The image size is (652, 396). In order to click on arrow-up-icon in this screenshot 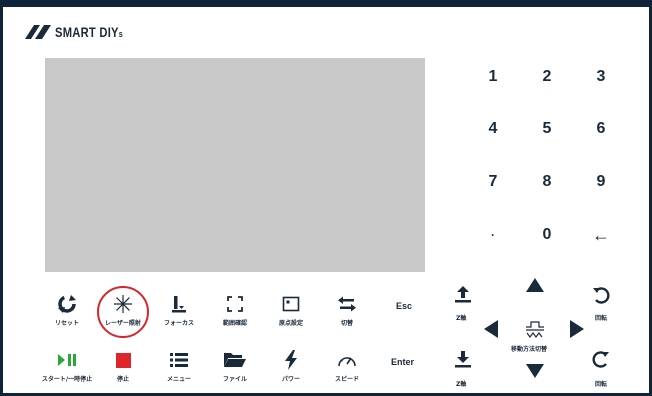, I will do `click(535, 285)`.